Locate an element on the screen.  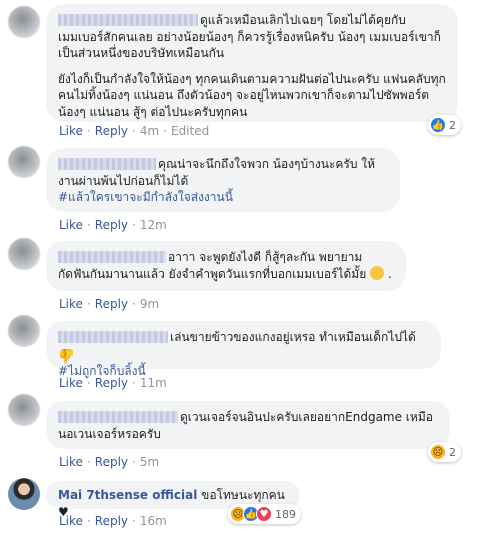
comment-actions: Like · Reply · 16m is located at coordinates (113, 521).